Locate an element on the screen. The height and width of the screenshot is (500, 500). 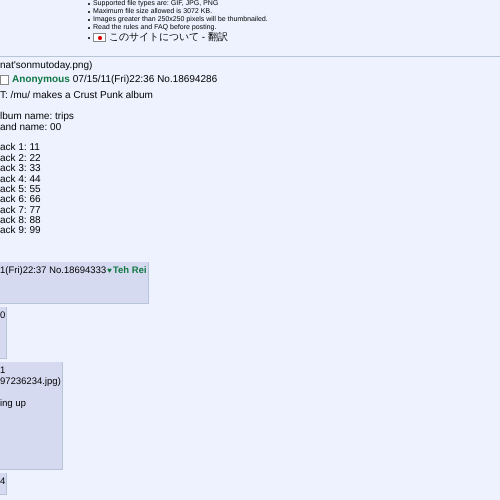
poster-name: Anonymous is located at coordinates (41, 80).